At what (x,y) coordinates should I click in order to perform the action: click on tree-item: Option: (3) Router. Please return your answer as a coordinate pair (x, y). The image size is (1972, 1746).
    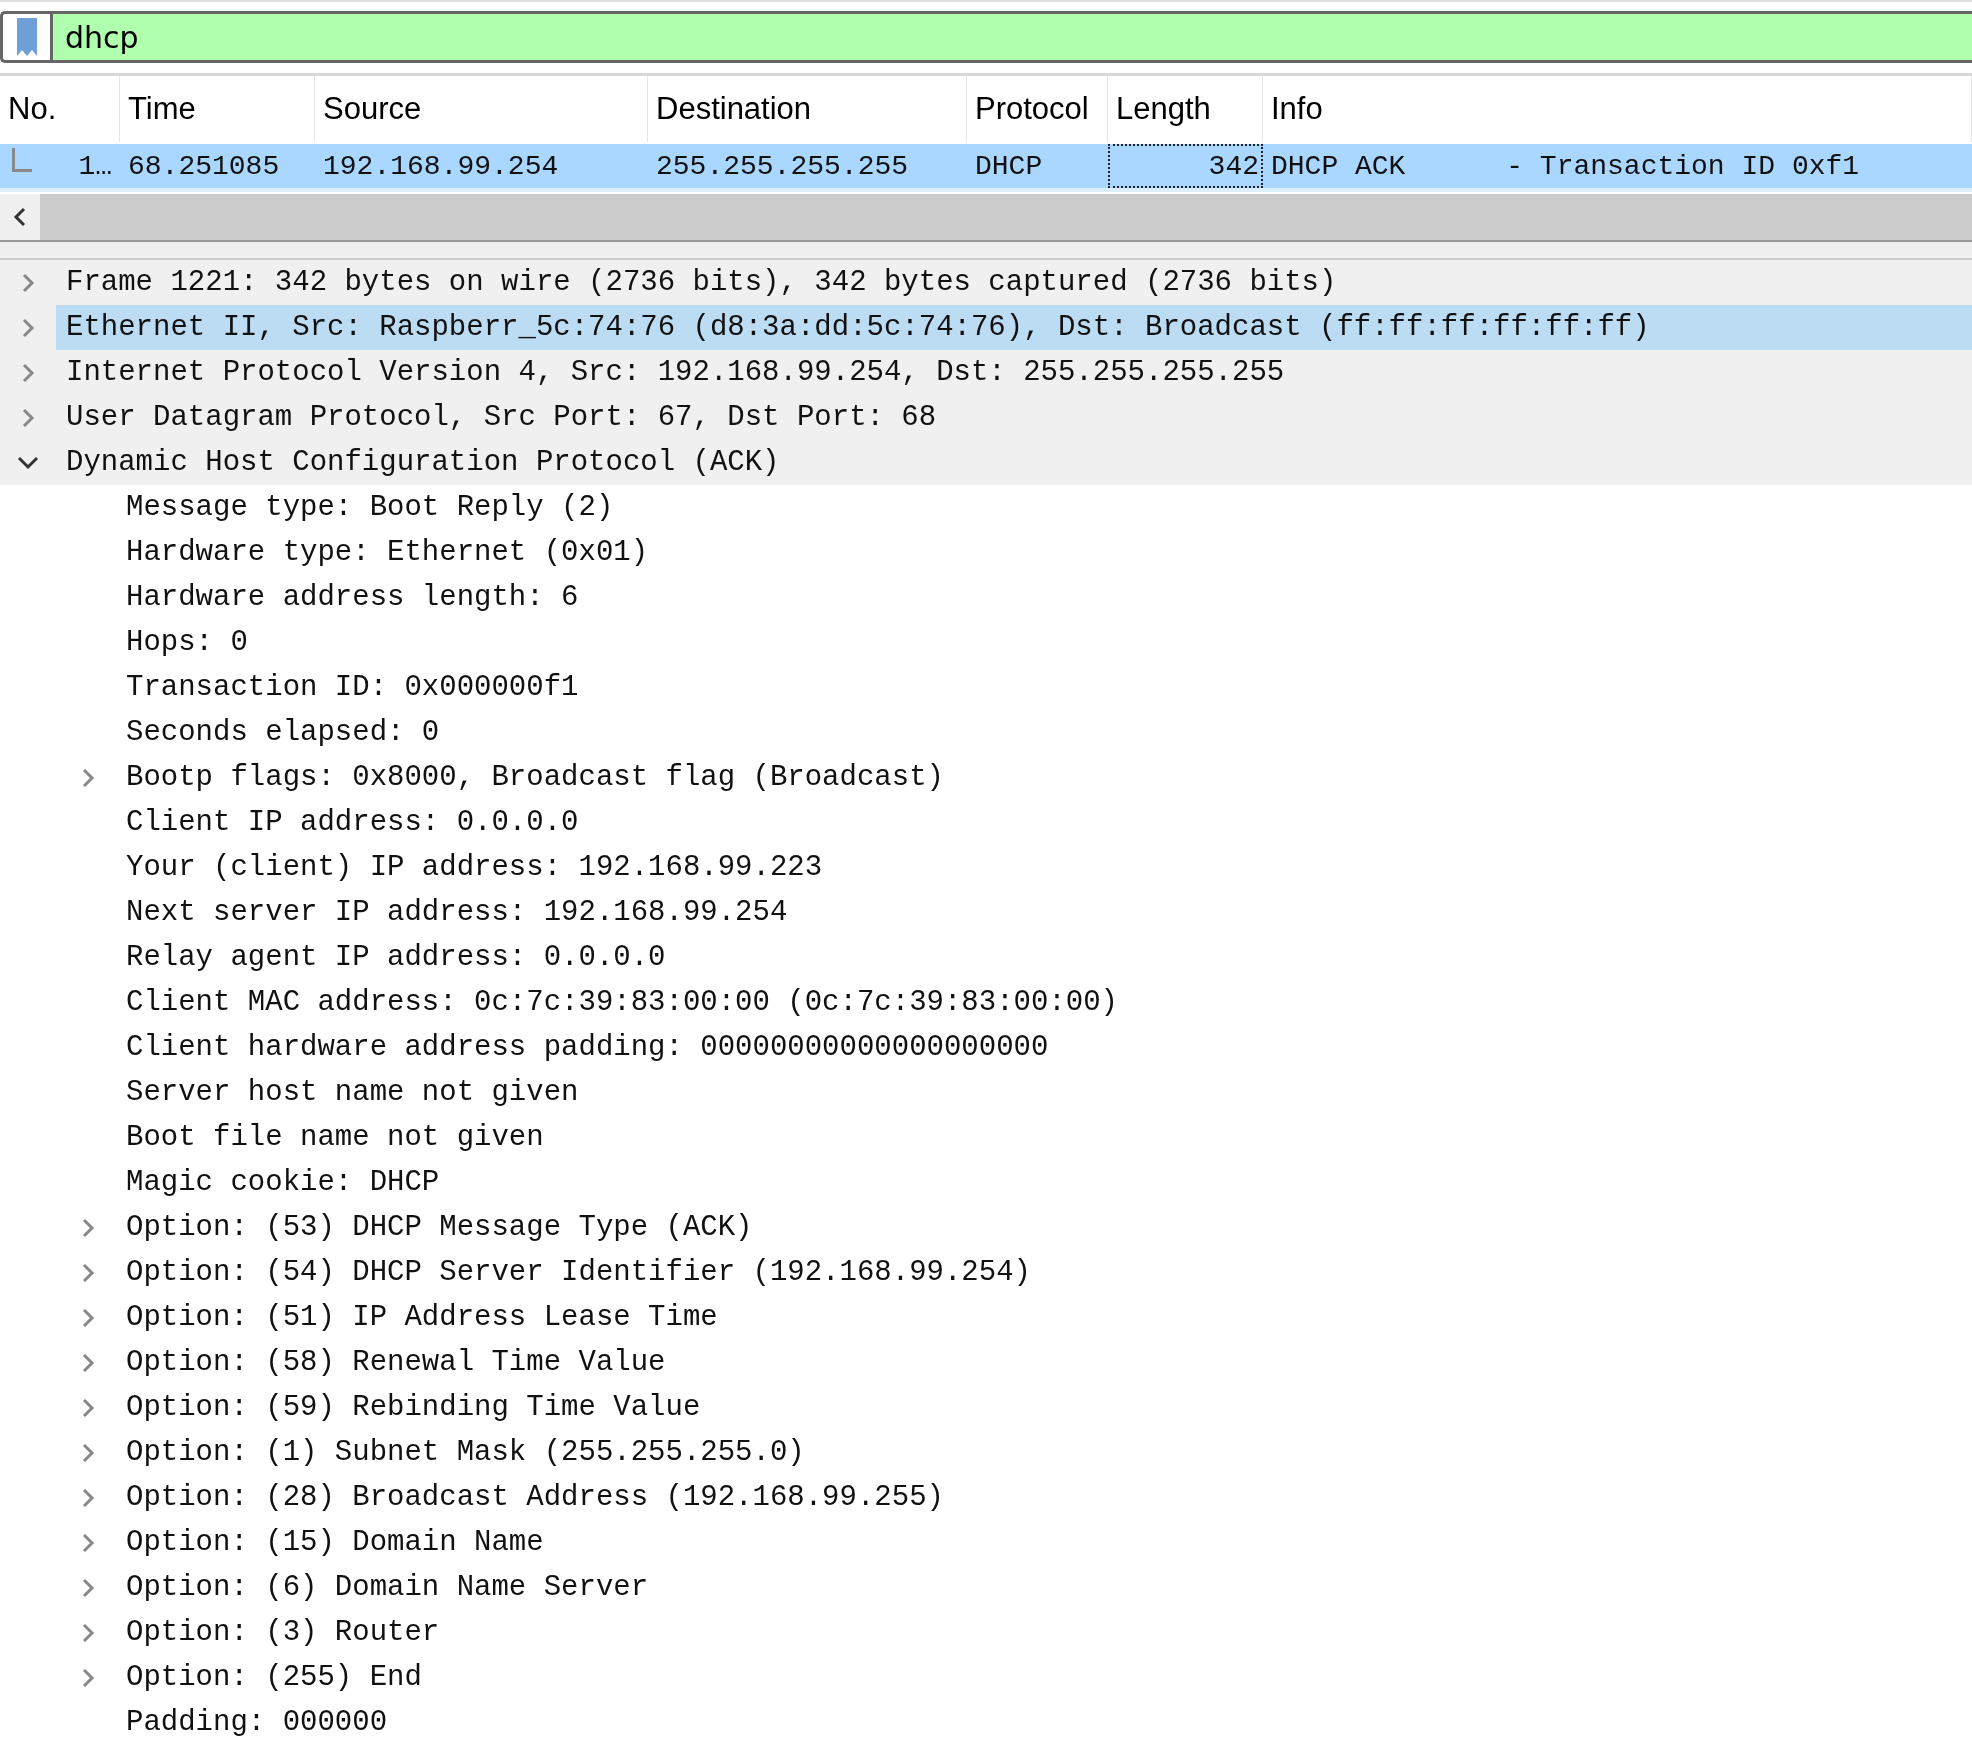
    Looking at the image, I should click on (1044, 1632).